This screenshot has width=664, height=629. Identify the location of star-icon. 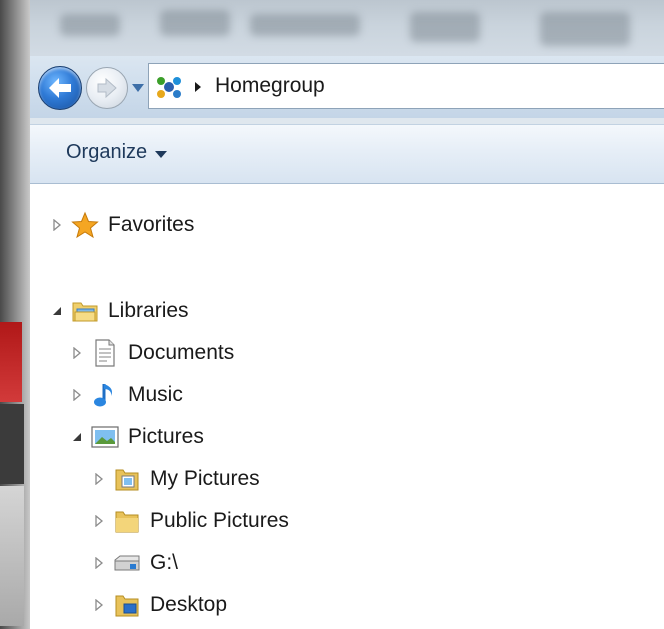
(85, 225).